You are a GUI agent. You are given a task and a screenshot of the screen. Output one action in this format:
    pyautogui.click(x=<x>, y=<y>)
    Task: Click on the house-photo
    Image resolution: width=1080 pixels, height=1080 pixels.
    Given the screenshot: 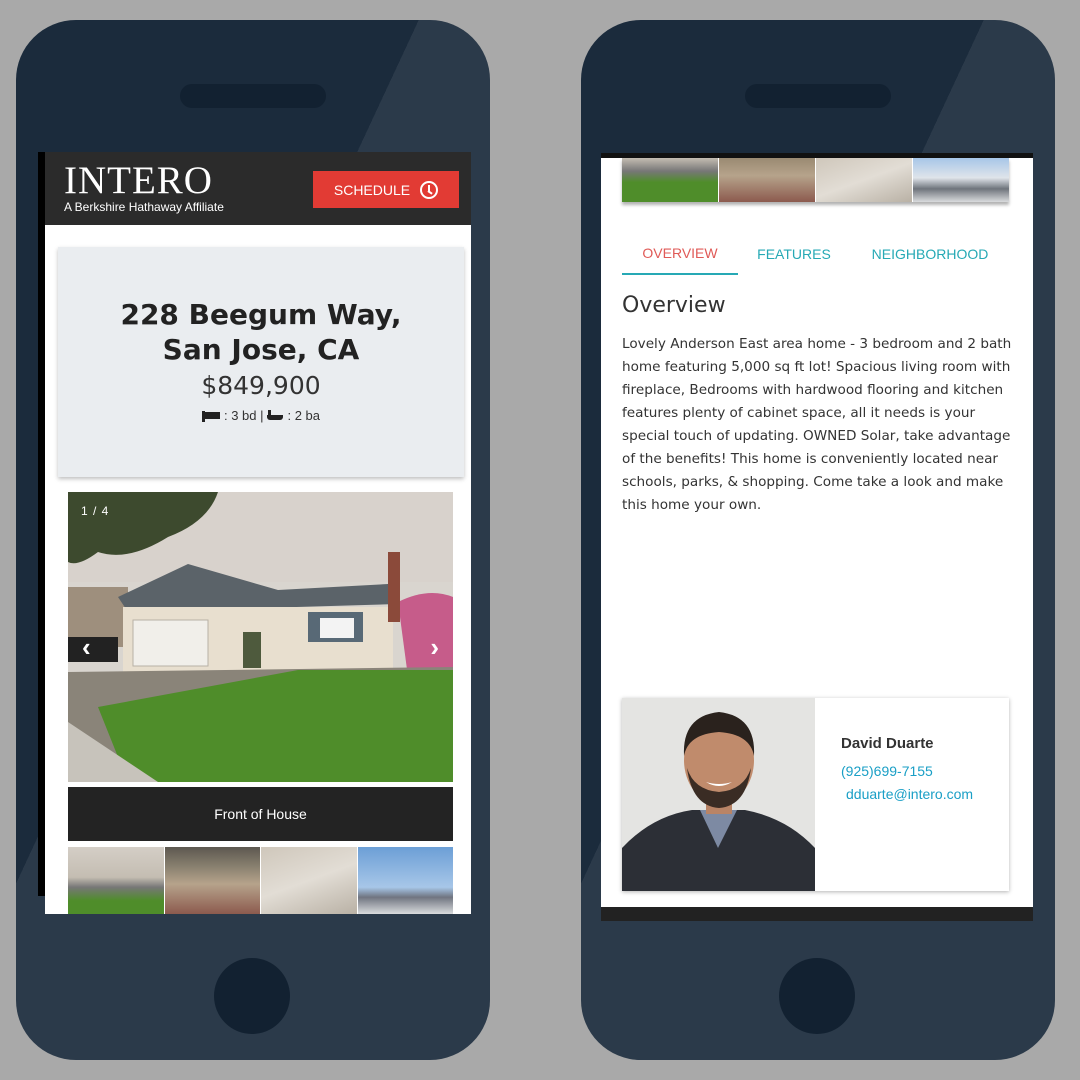 What is the action you would take?
    pyautogui.click(x=260, y=637)
    